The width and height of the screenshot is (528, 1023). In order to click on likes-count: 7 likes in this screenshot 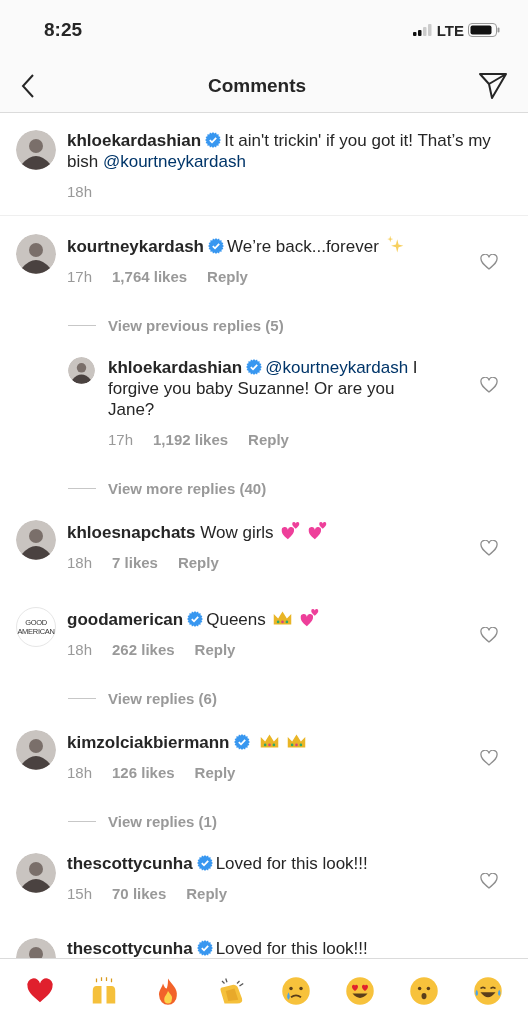, I will do `click(135, 562)`.